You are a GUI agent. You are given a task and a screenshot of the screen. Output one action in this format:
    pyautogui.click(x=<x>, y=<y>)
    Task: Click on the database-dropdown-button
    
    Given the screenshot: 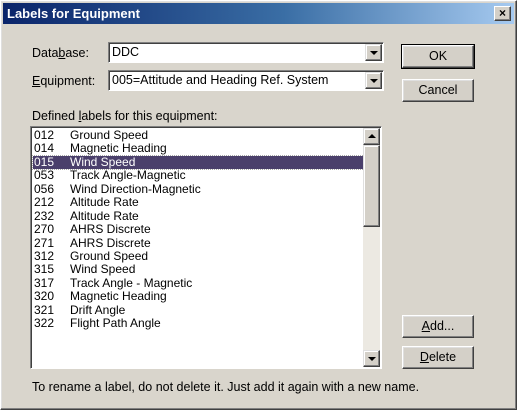 What is the action you would take?
    pyautogui.click(x=373, y=52)
    